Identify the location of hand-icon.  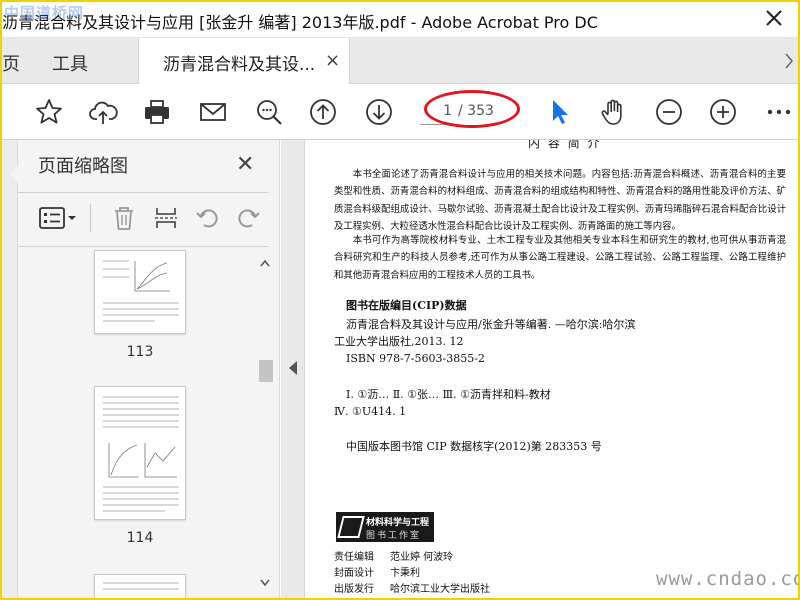
(611, 112).